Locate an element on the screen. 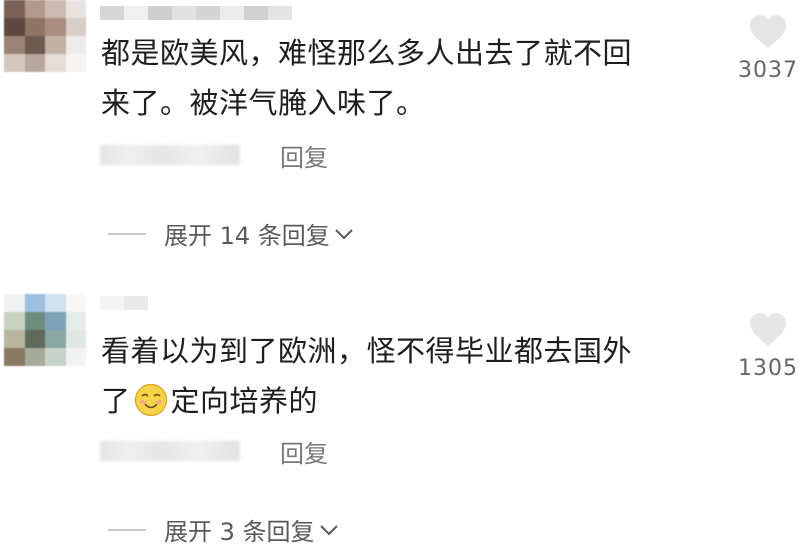 The height and width of the screenshot is (560, 808). smiley-emoji is located at coordinates (150, 400).